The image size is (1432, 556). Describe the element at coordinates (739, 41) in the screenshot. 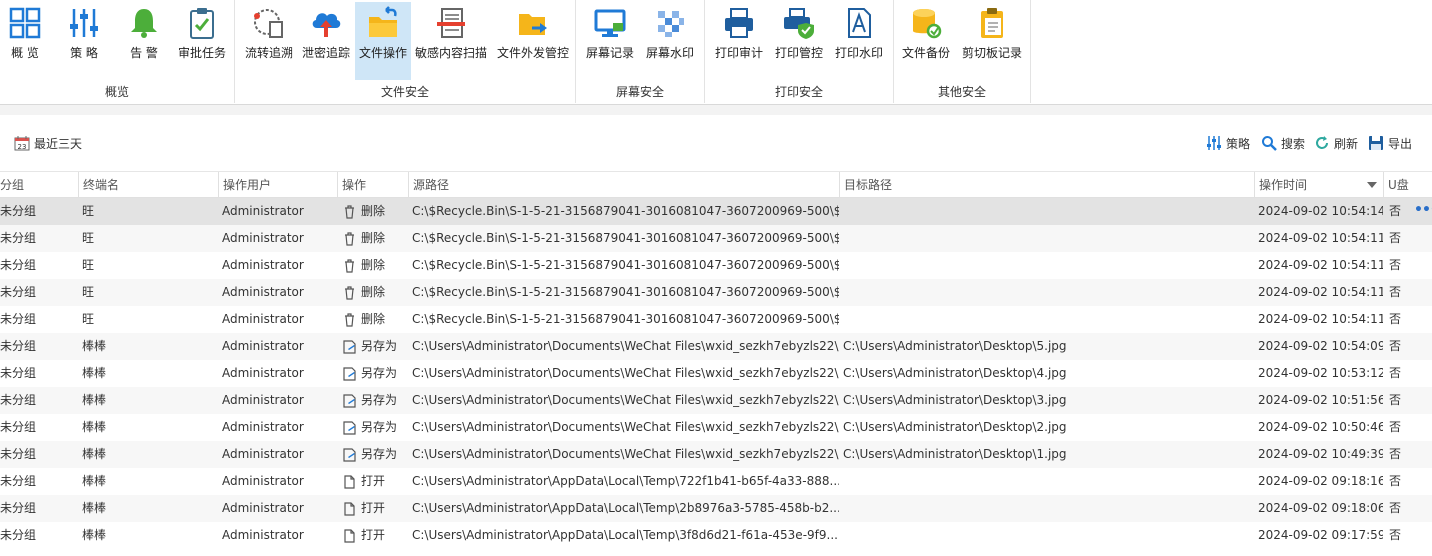

I see `print-audit-button: 打印审计` at that location.